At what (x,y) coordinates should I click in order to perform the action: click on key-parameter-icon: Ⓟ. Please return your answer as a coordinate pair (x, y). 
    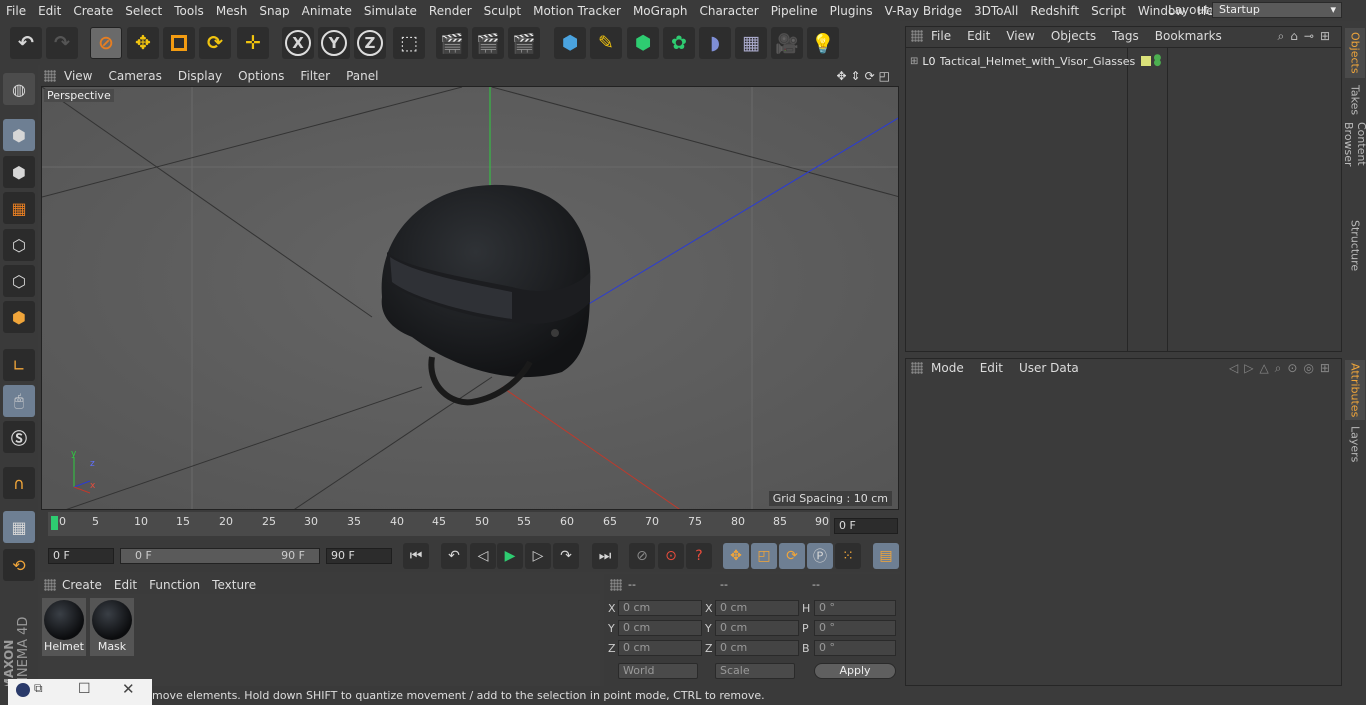
    Looking at the image, I should click on (820, 556).